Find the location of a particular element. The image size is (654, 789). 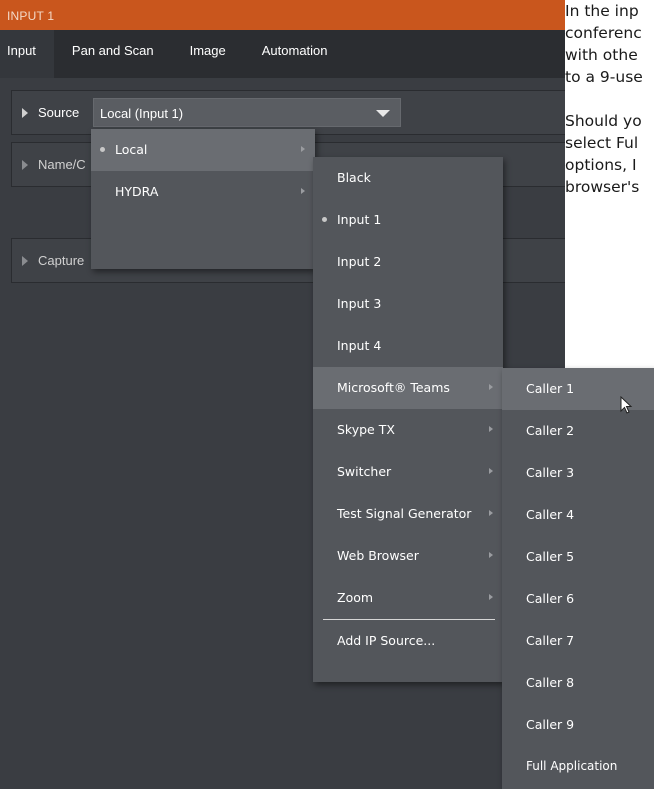

tab-automation: Automation is located at coordinates (295, 54).